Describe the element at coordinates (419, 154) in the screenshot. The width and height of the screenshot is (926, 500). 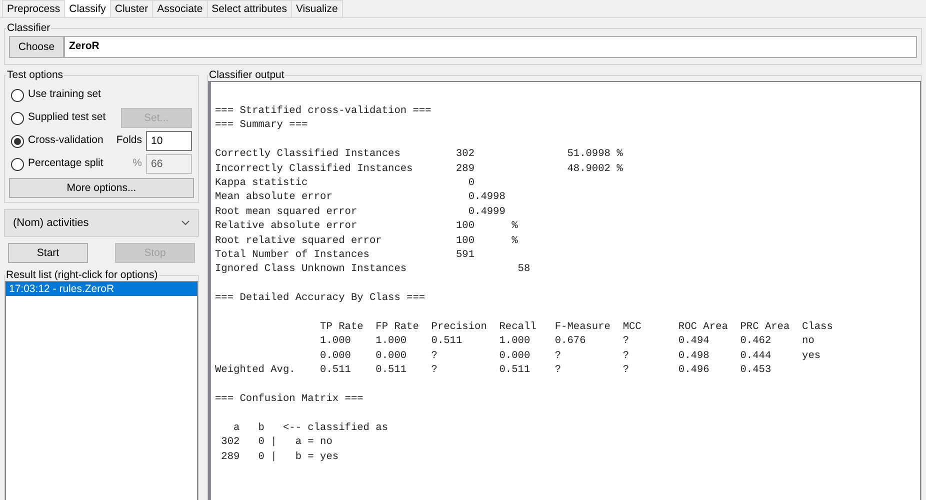
I see `output-line: Correctly Classified Instances 302 51.0998 %` at that location.